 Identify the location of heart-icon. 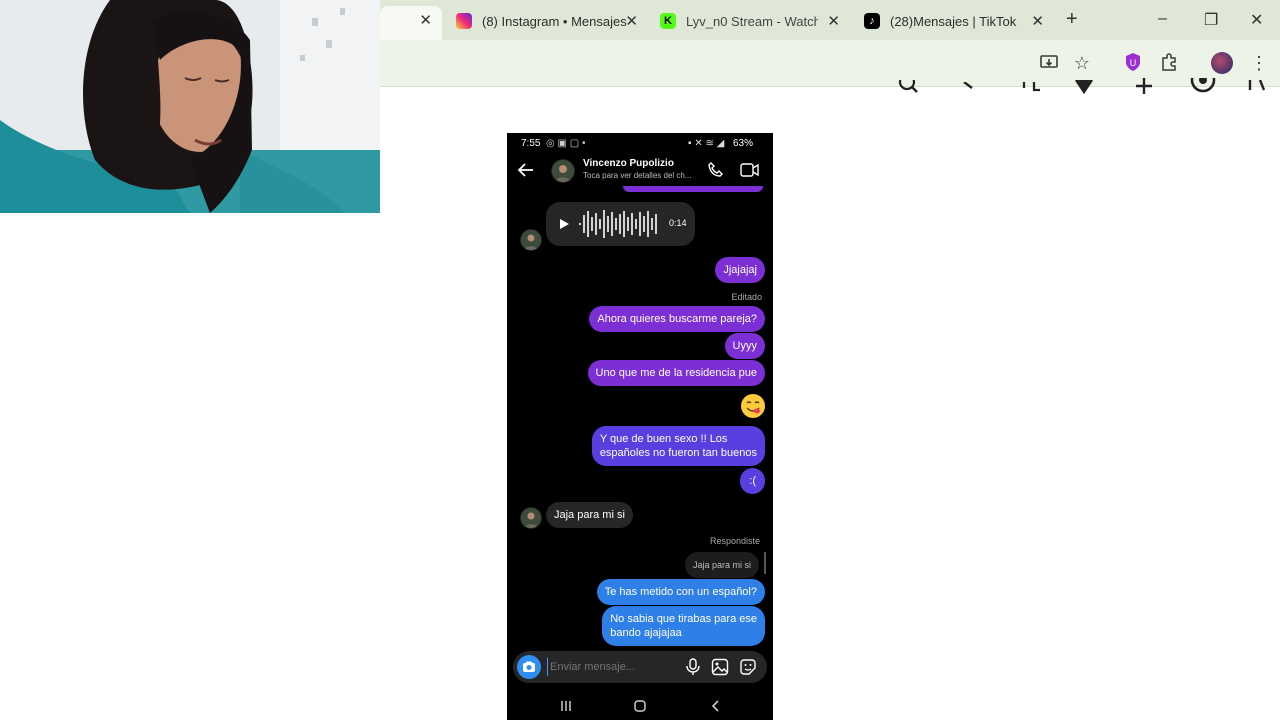
(1084, 87).